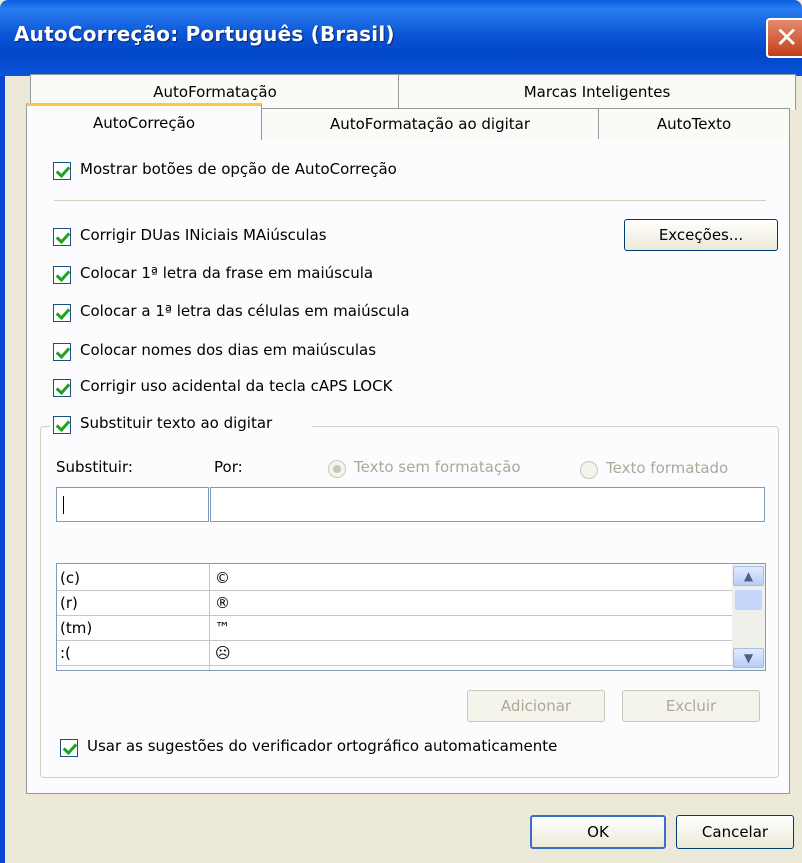 The width and height of the screenshot is (802, 863). I want to click on tab-autoformatacao-ao-digitar: AutoFormatação ao digitar, so click(430, 123).